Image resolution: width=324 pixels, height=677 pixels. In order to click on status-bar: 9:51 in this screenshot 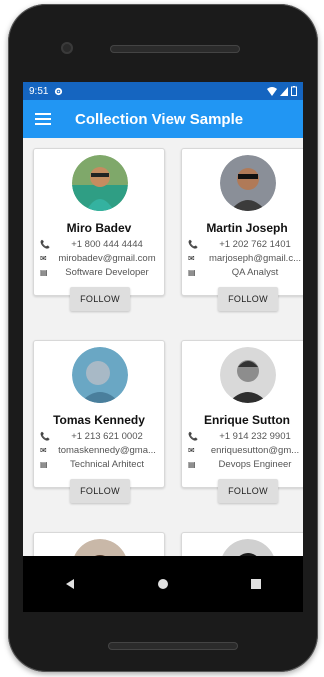, I will do `click(163, 91)`.